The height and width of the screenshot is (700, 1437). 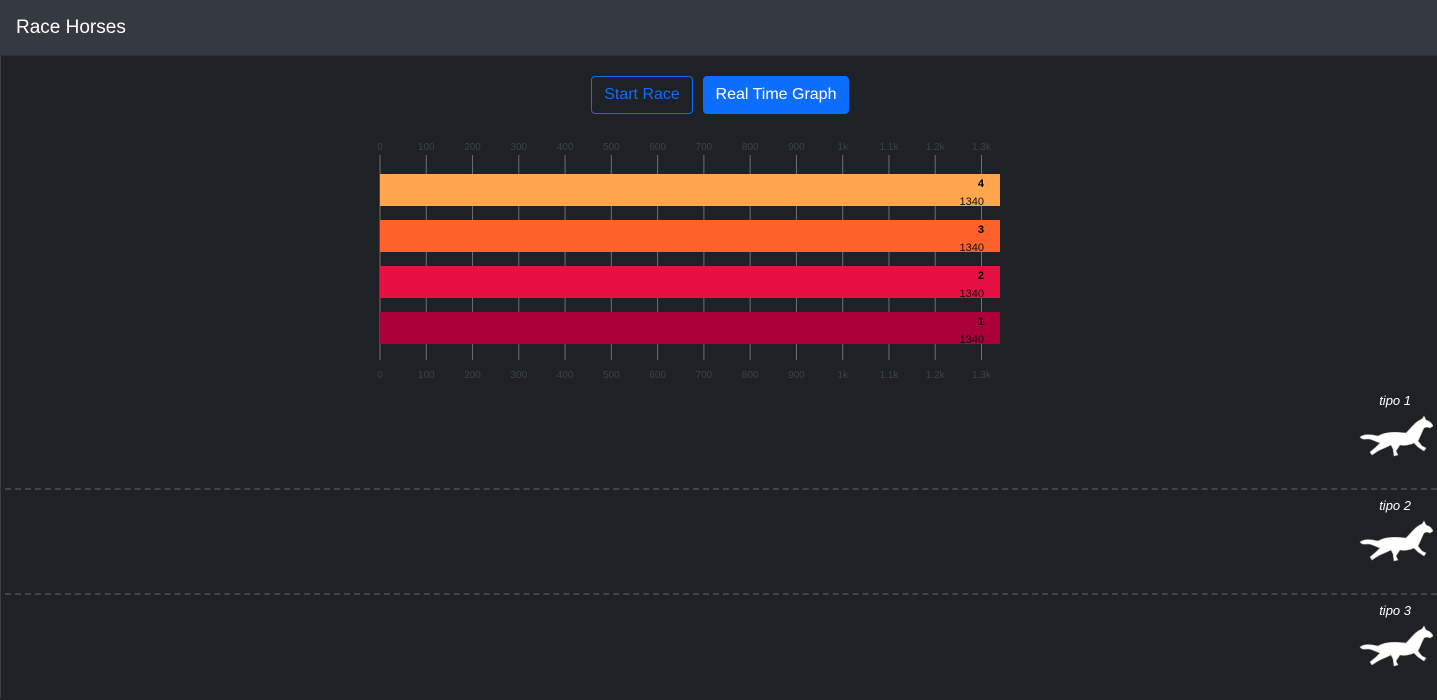 I want to click on x-tick-label-bottom: 300, so click(x=518, y=375).